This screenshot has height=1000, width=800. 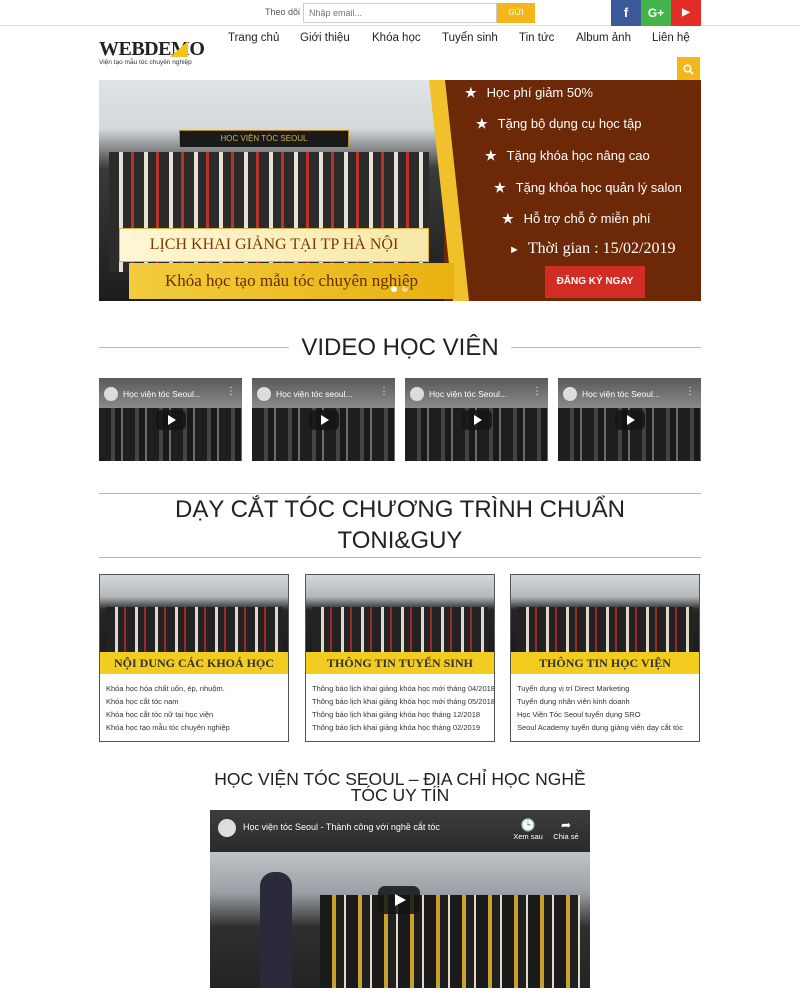 I want to click on search-icon, so click(x=688, y=69).